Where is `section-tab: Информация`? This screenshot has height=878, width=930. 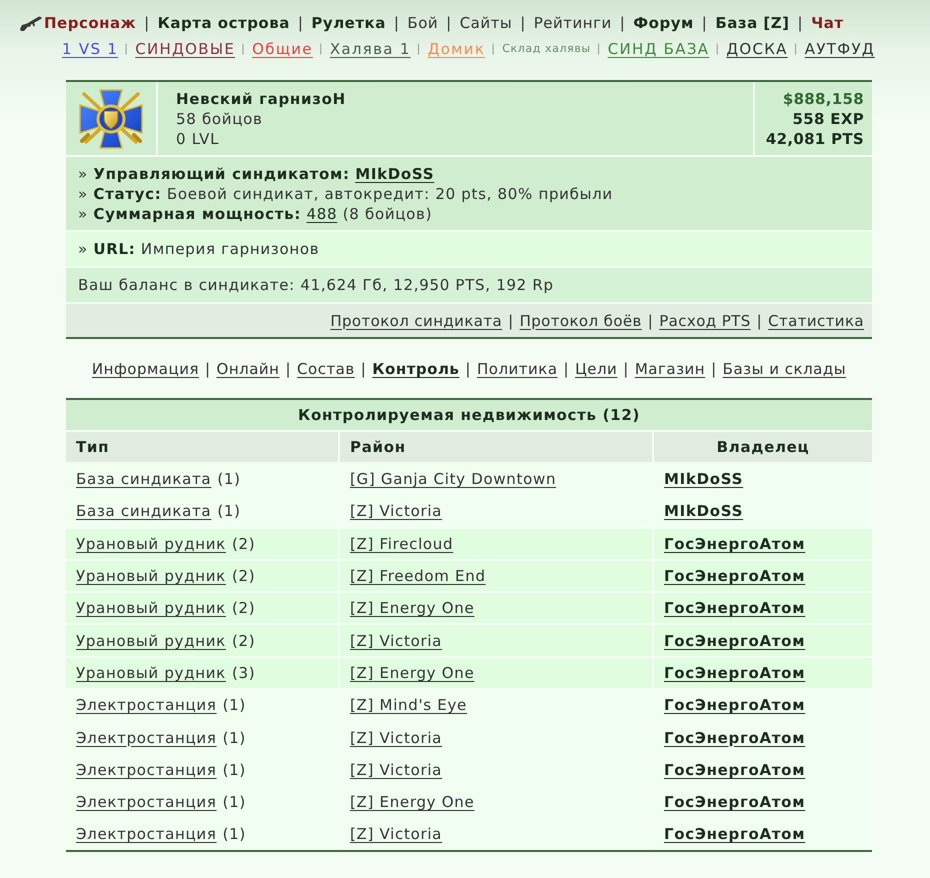
section-tab: Информация is located at coordinates (145, 369).